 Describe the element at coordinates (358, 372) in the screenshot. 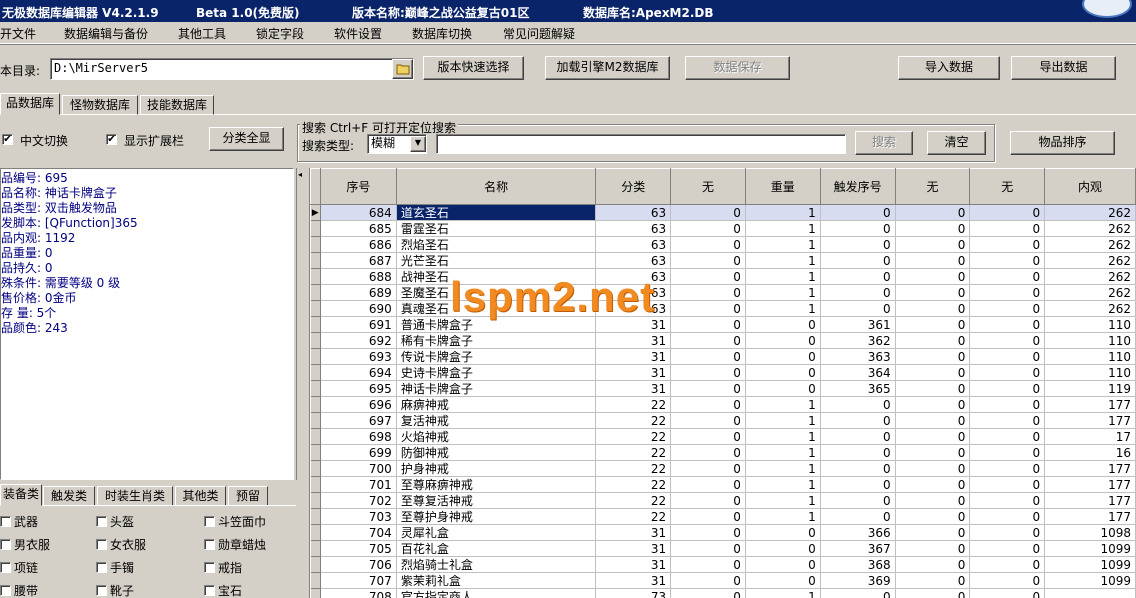

I see `table-cell: 694` at that location.